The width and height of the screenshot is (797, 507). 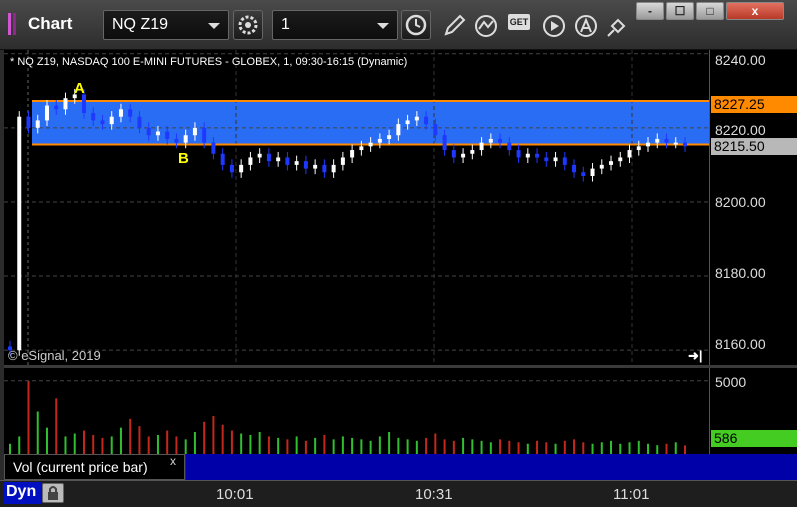 I want to click on time-axis, so click(x=398, y=493).